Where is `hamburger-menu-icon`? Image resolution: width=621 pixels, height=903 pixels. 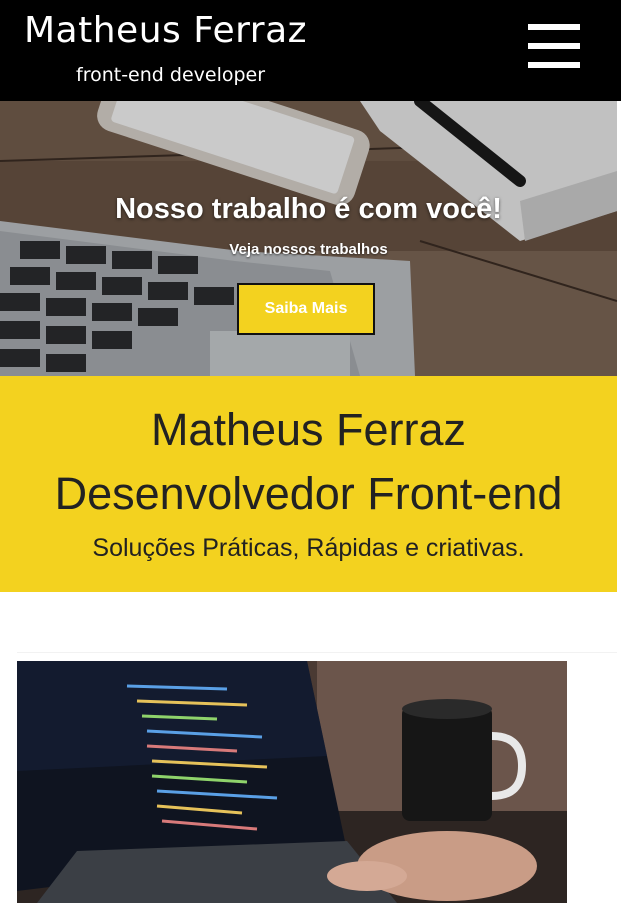 hamburger-menu-icon is located at coordinates (554, 47).